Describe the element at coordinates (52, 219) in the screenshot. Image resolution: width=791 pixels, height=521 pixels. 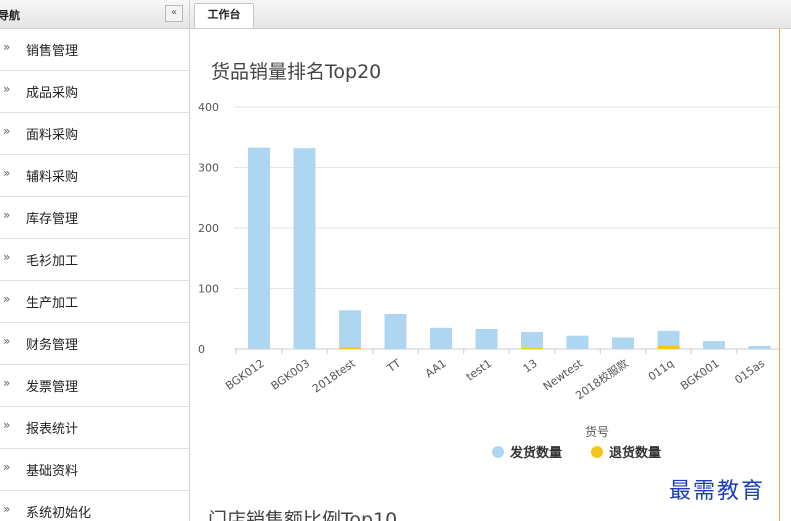
I see `sidebar-item-label: 库存管理` at that location.